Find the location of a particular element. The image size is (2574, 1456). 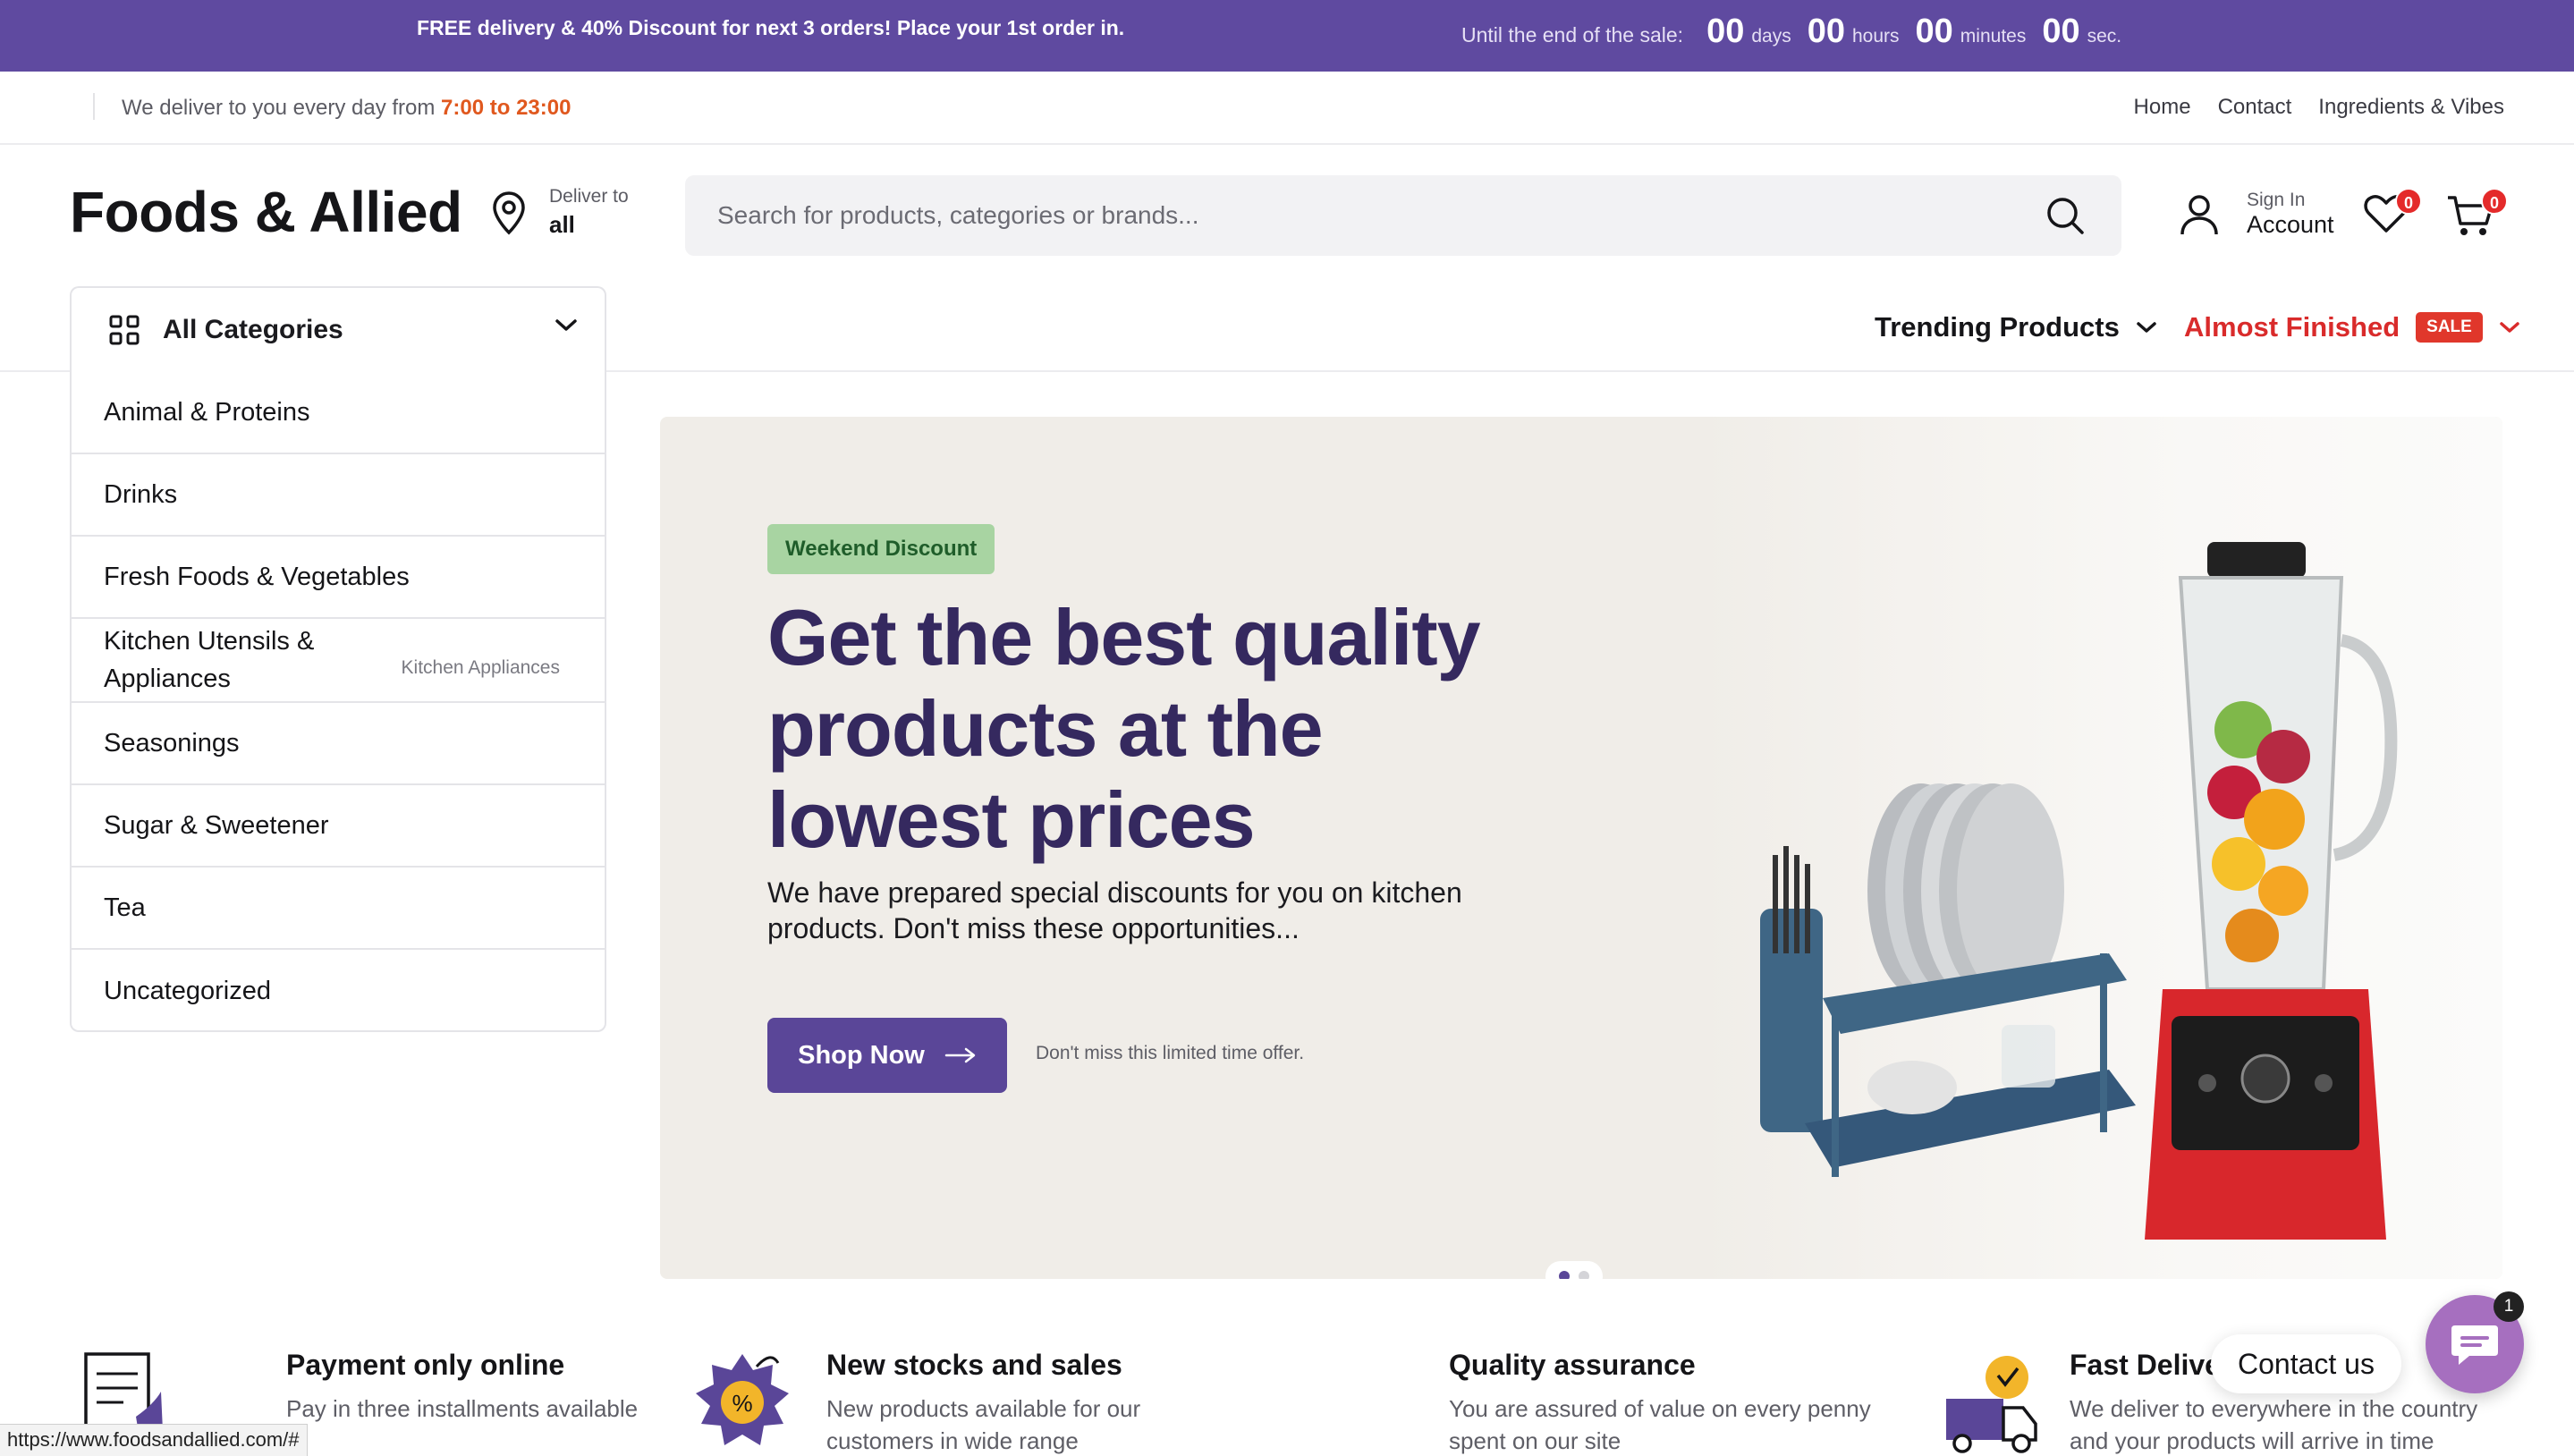

slider-dot-active is located at coordinates (1564, 1275).